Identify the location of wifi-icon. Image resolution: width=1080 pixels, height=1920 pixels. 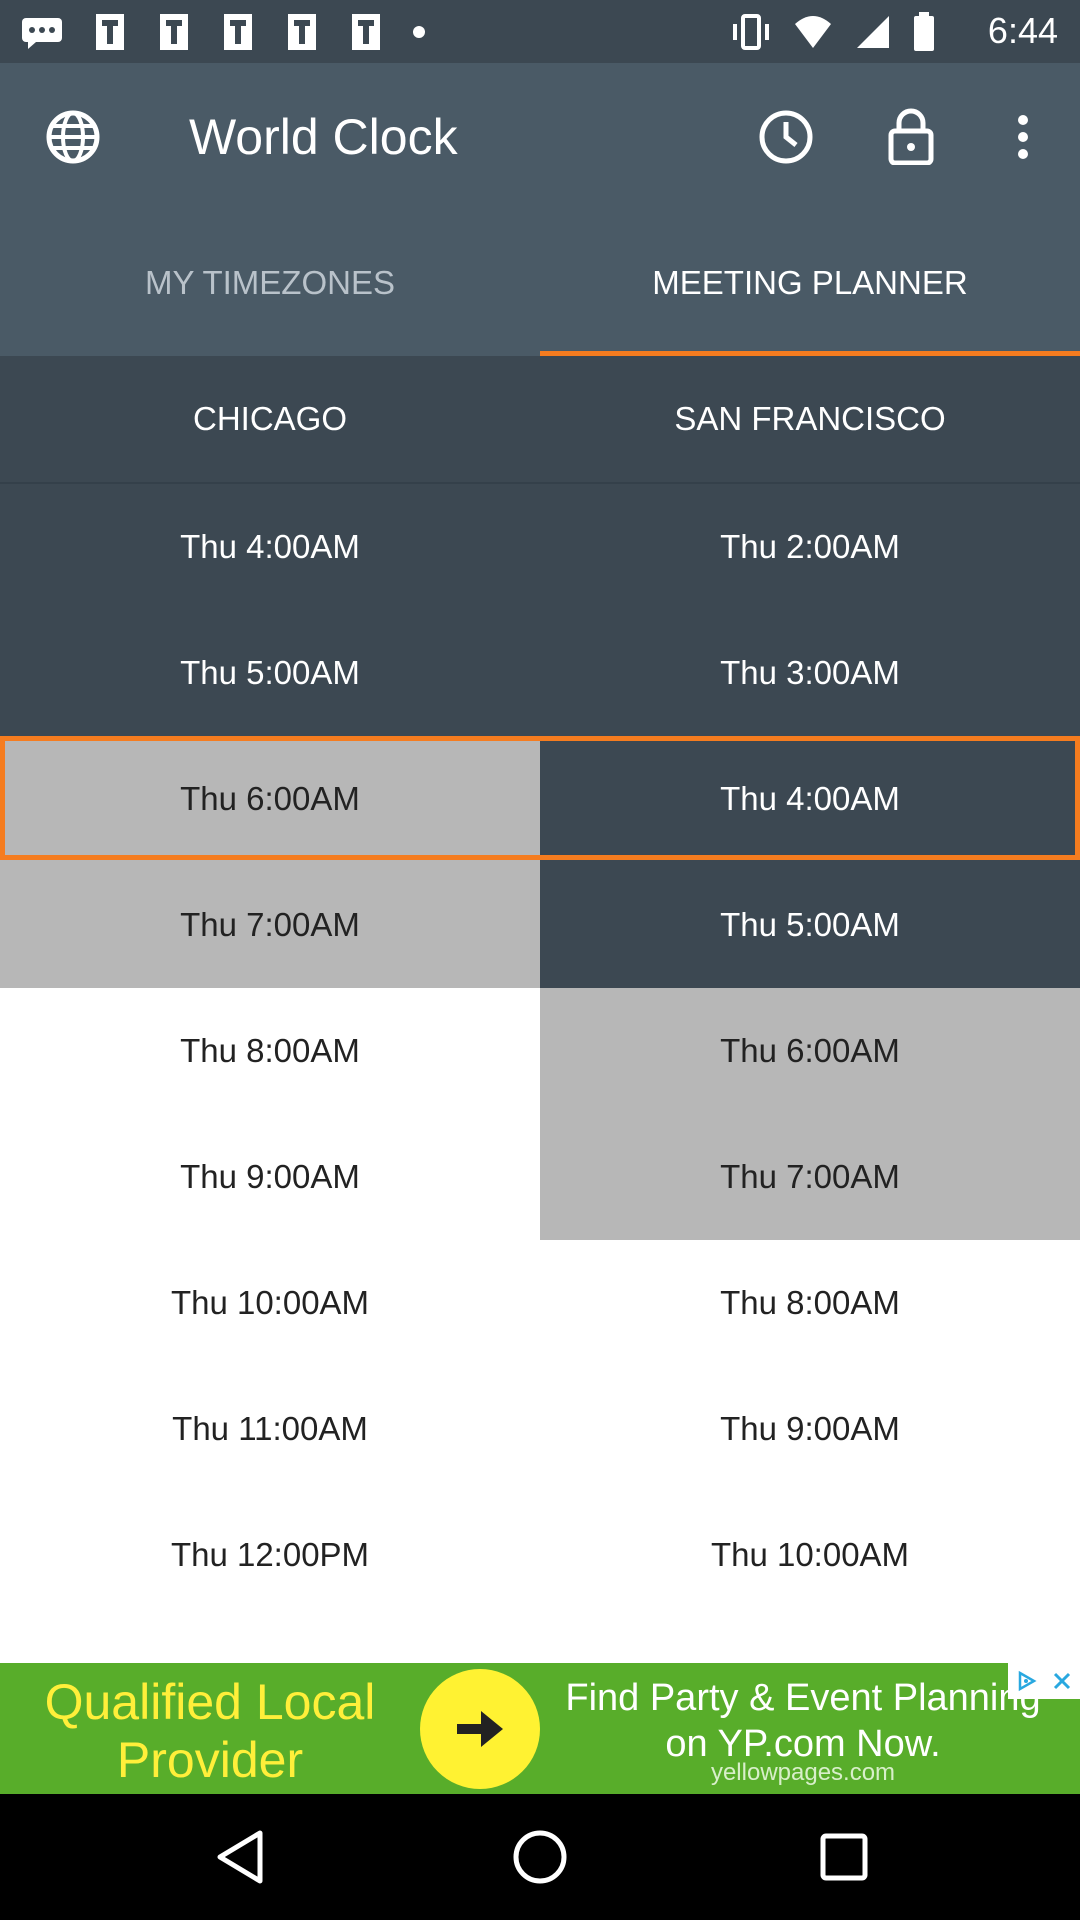
(813, 34).